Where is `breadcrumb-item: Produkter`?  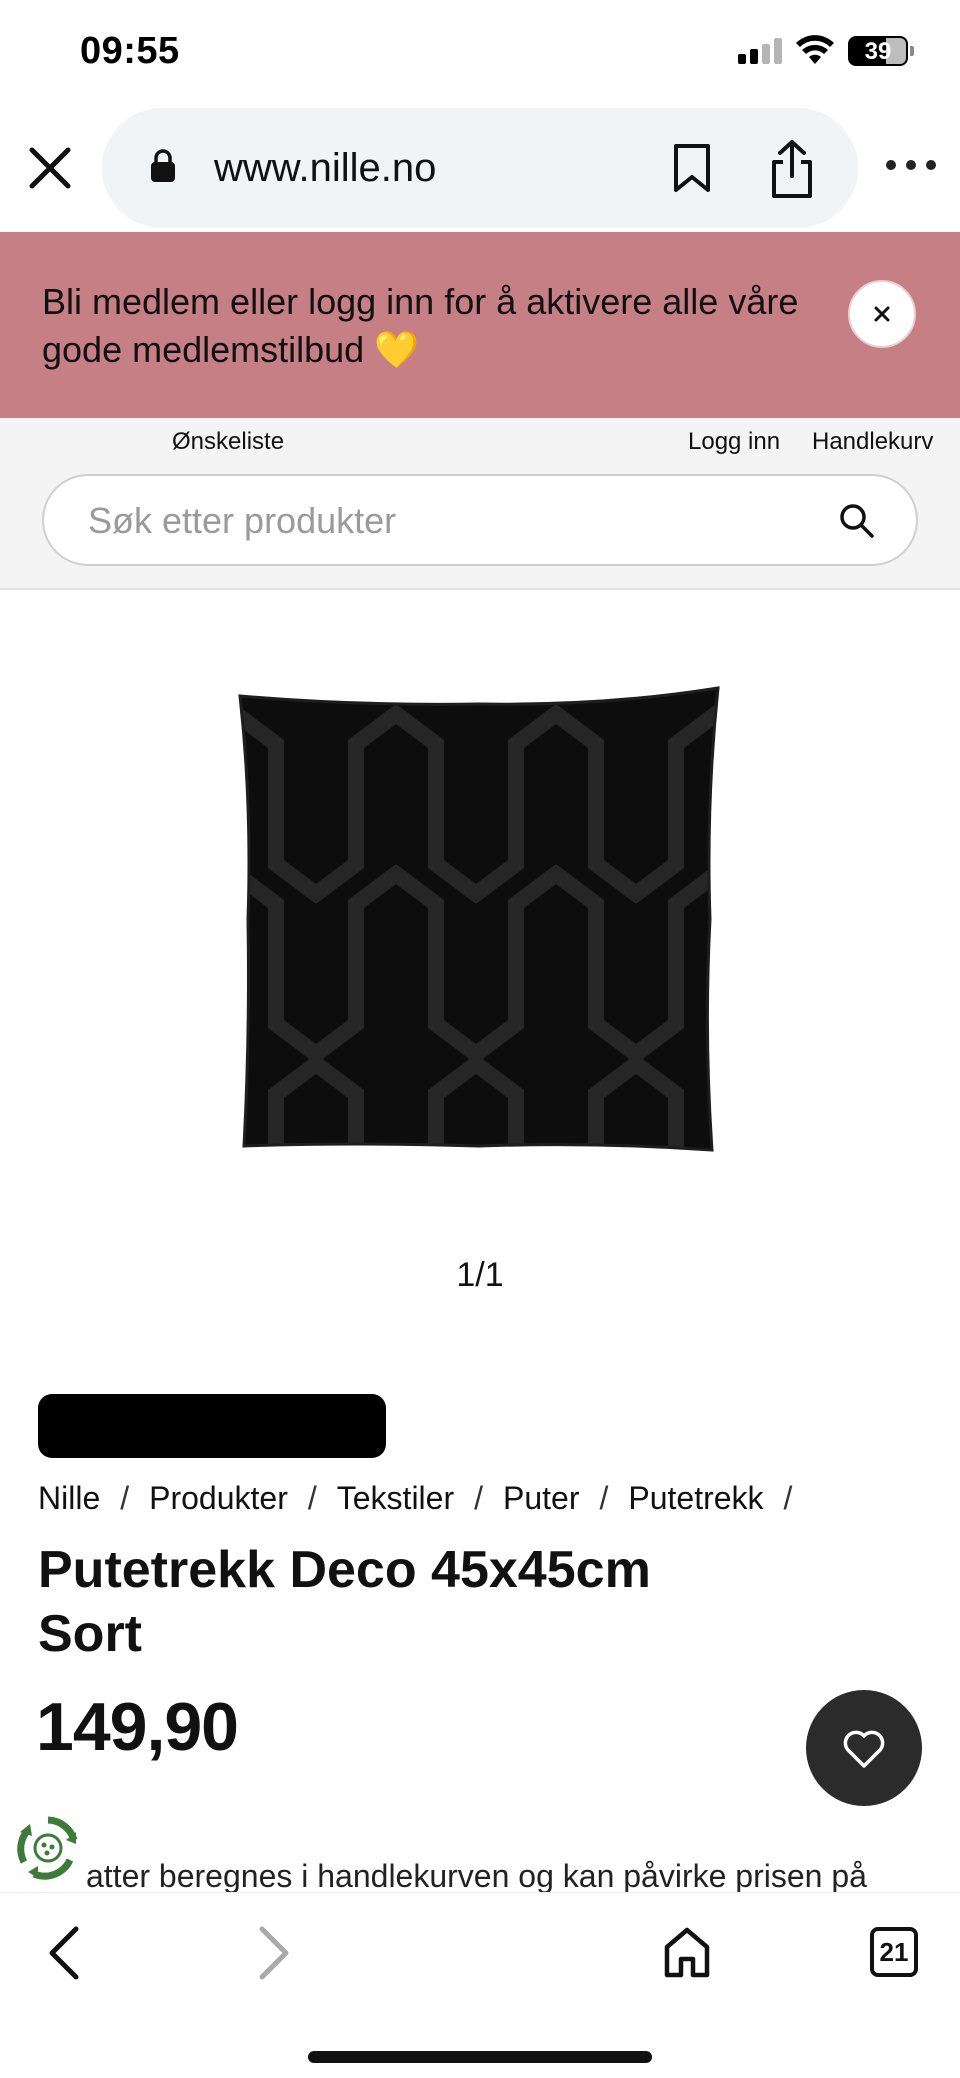
breadcrumb-item: Produkter is located at coordinates (218, 1498).